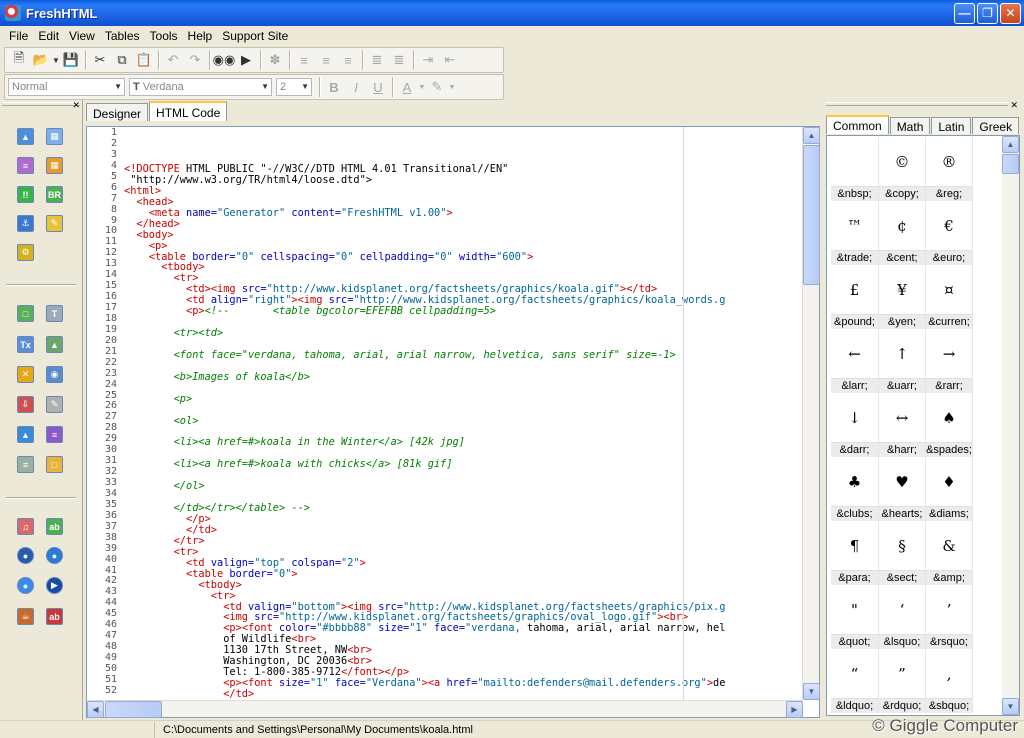 Image resolution: width=1024 pixels, height=738 pixels. What do you see at coordinates (902, 161) in the screenshot?
I see `entity-glyph: ©` at bounding box center [902, 161].